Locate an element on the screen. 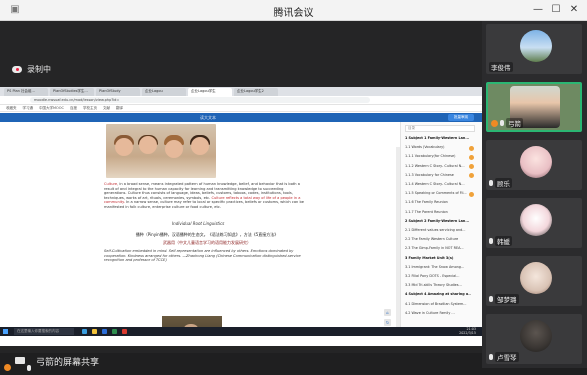  host-icon is located at coordinates (494, 123).